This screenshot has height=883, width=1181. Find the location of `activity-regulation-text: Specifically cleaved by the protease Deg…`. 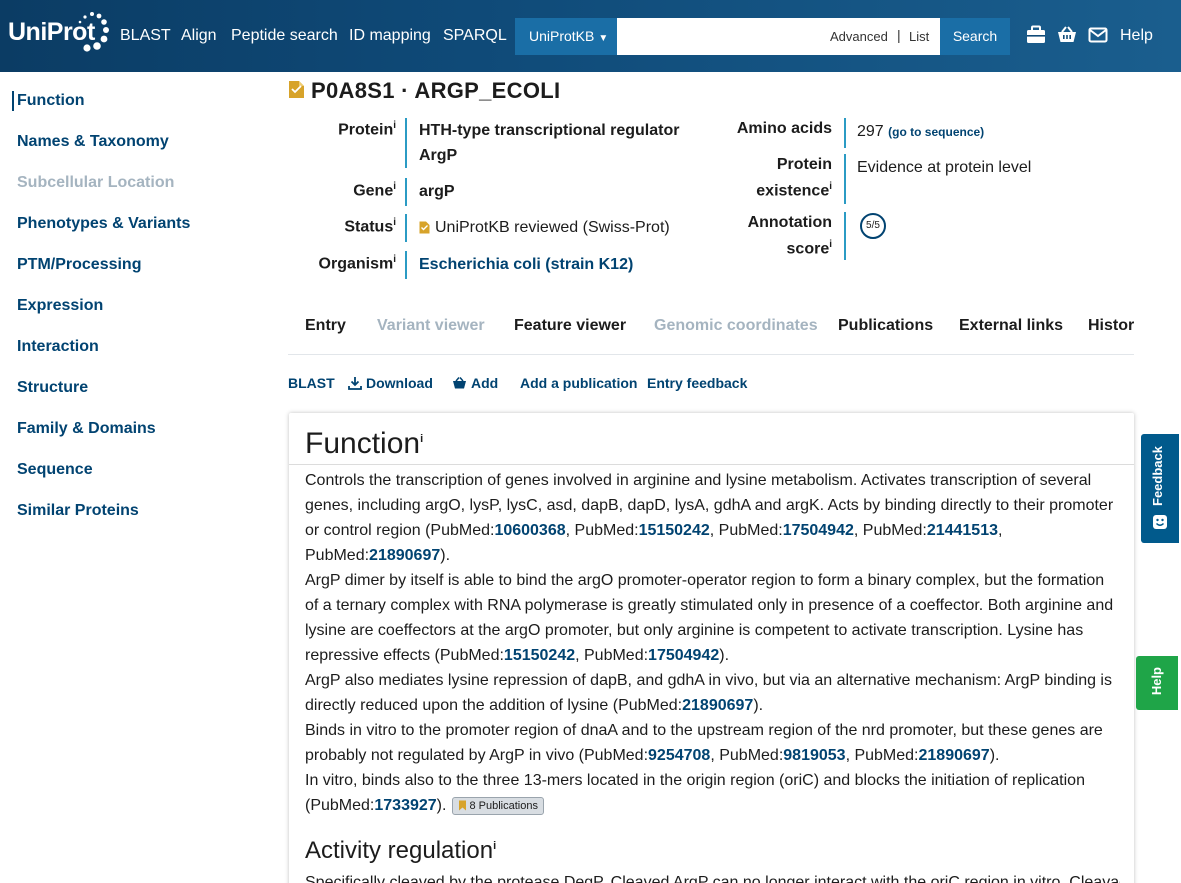

activity-regulation-text: Specifically cleaved by the protease Deg… is located at coordinates (712, 878).